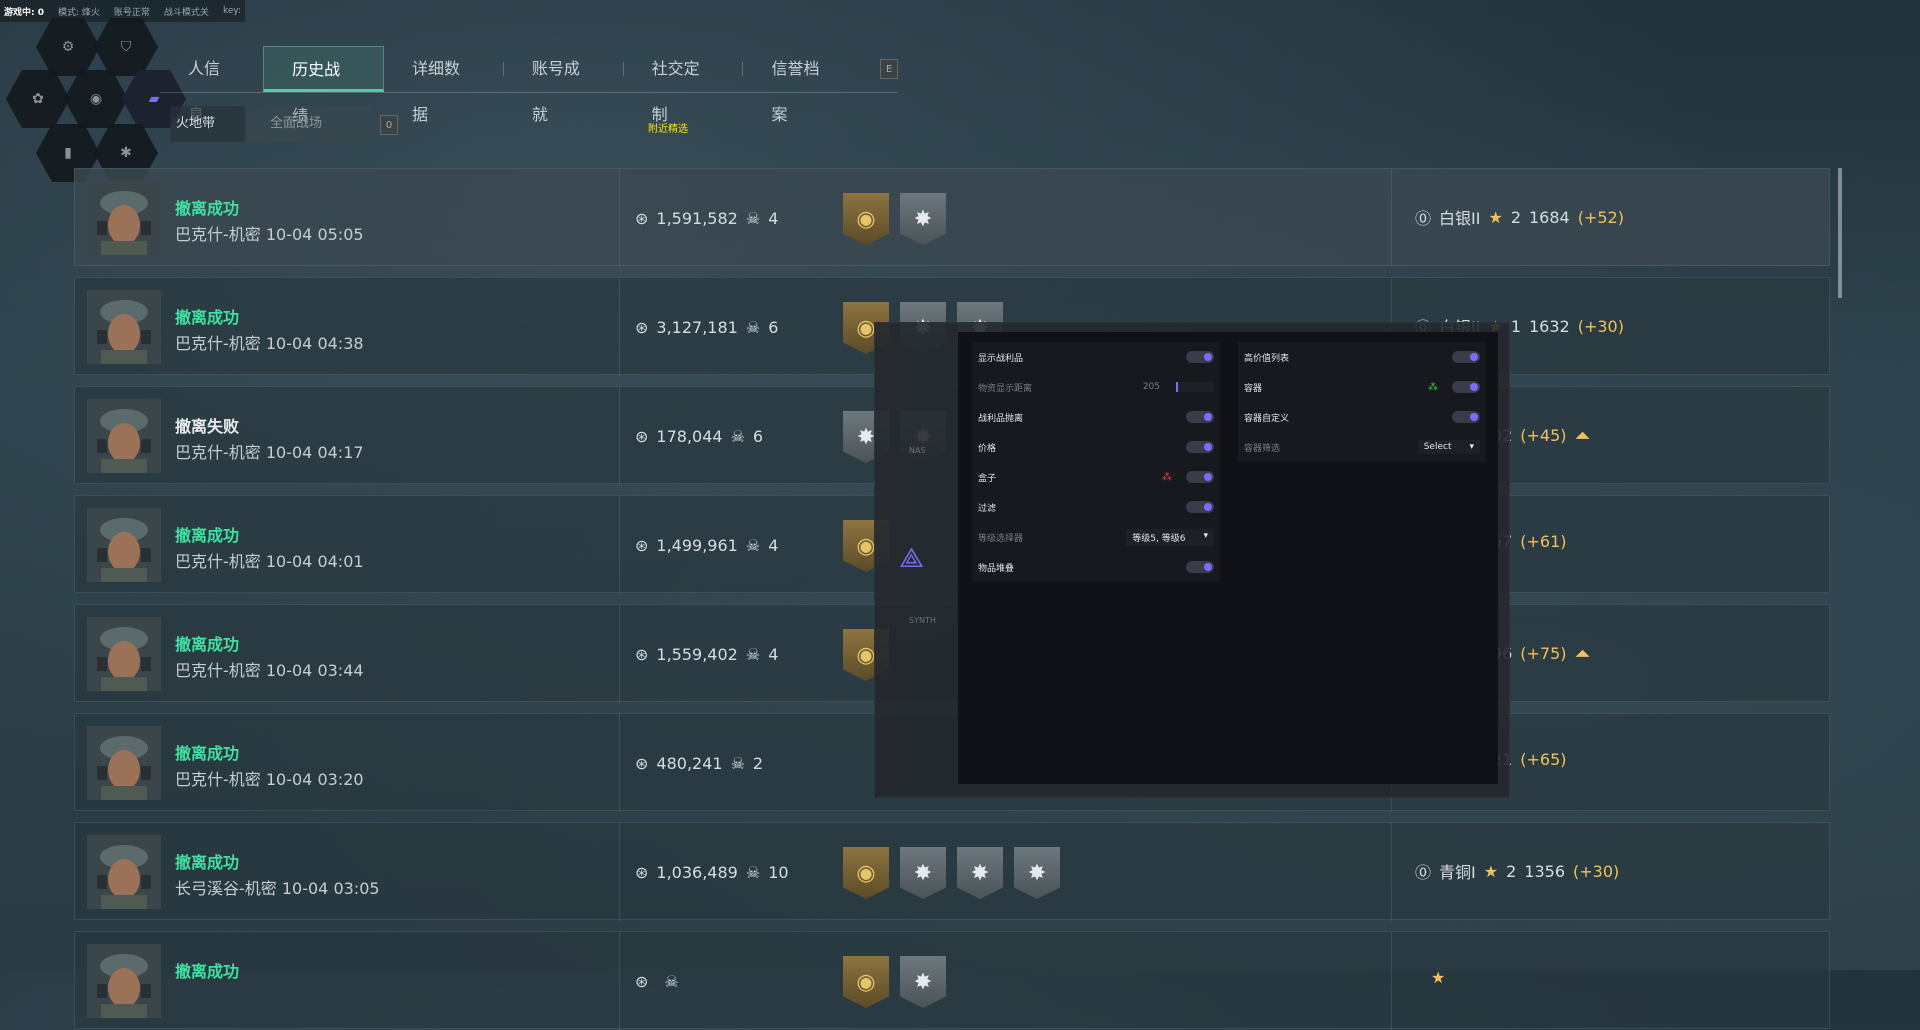 This screenshot has height=1030, width=1920. What do you see at coordinates (911, 557) in the screenshot?
I see `synapse-logo-icon: ⟁` at bounding box center [911, 557].